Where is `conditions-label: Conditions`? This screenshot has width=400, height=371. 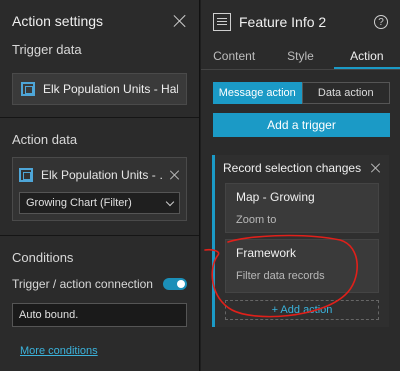
conditions-label: Conditions is located at coordinates (43, 257).